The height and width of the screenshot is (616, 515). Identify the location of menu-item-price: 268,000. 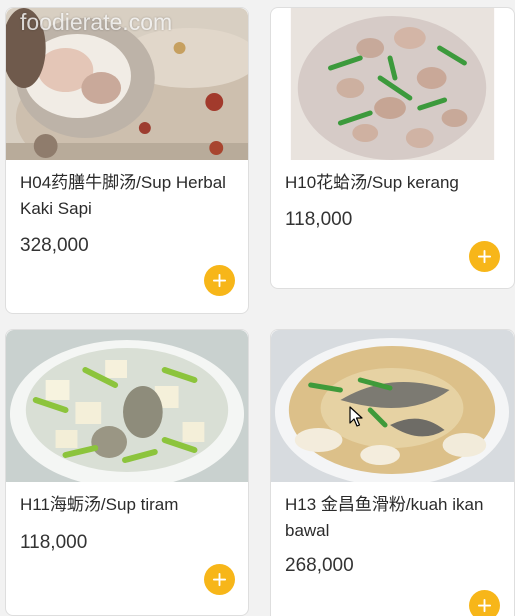
(319, 565).